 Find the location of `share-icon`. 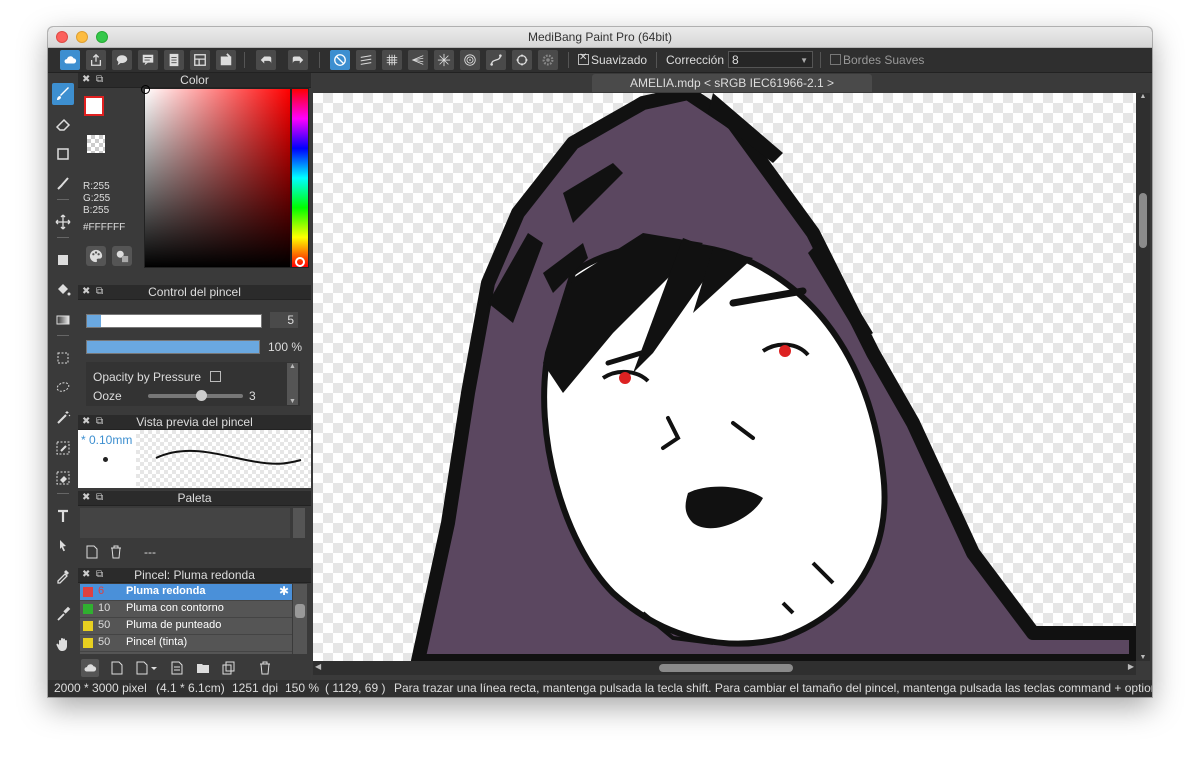

share-icon is located at coordinates (96, 60).